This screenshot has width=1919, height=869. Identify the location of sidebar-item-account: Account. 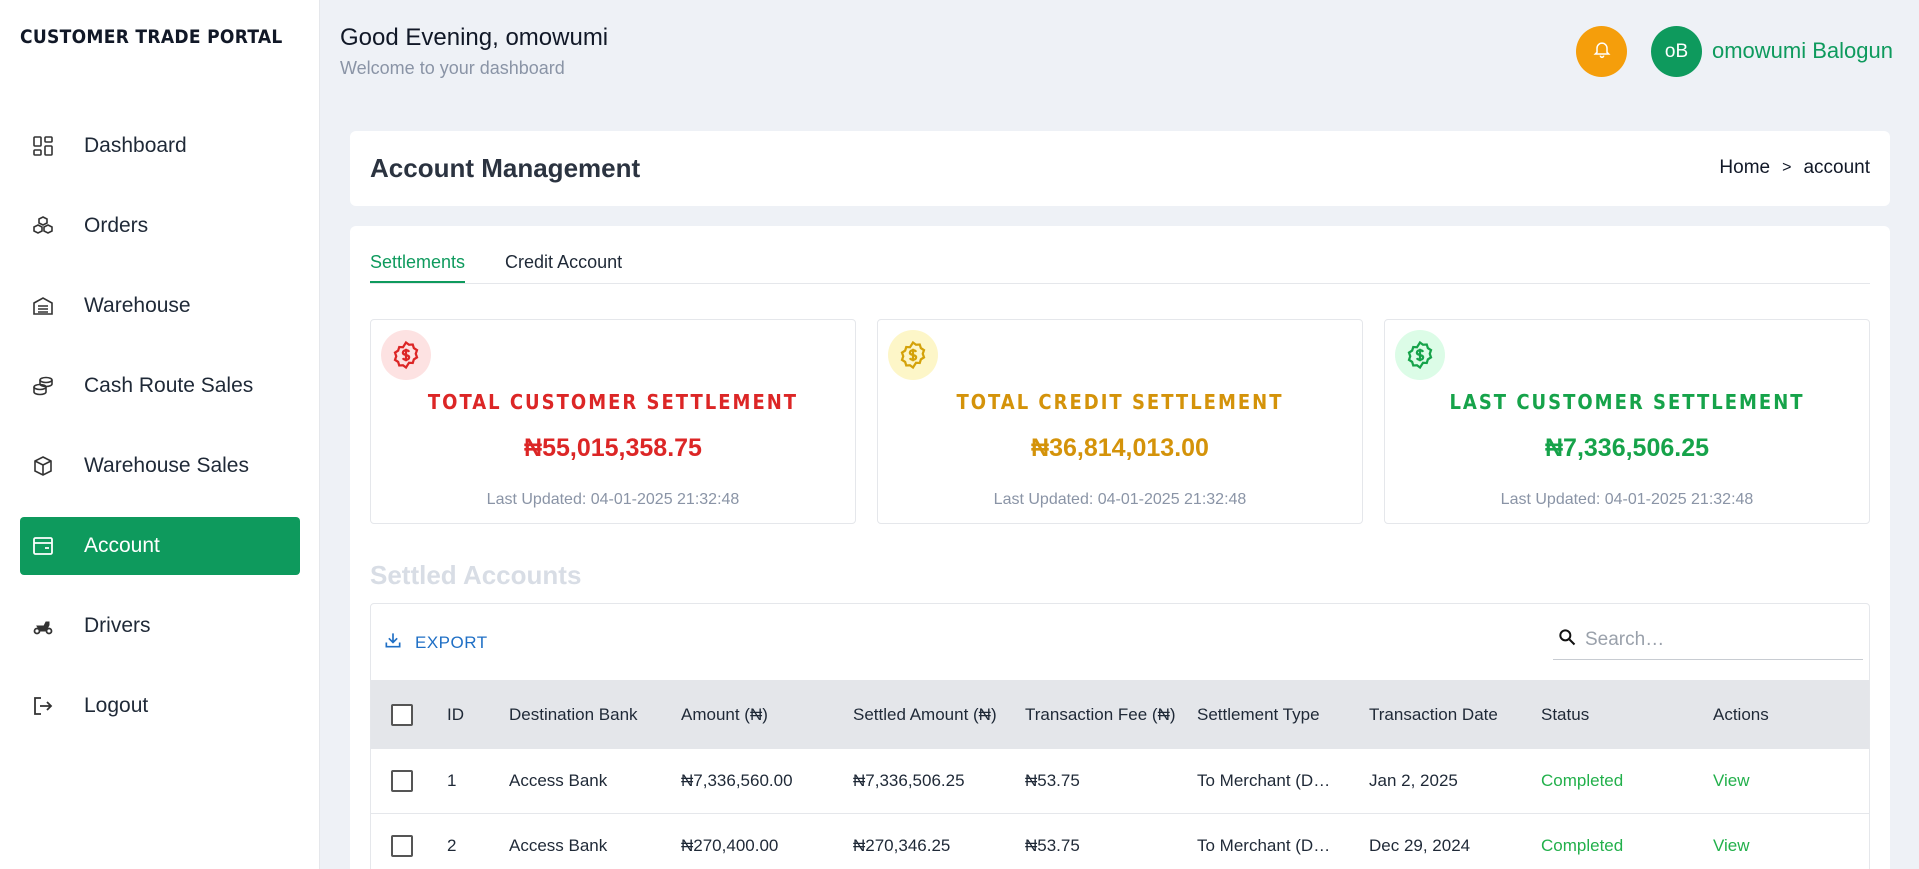
(160, 546).